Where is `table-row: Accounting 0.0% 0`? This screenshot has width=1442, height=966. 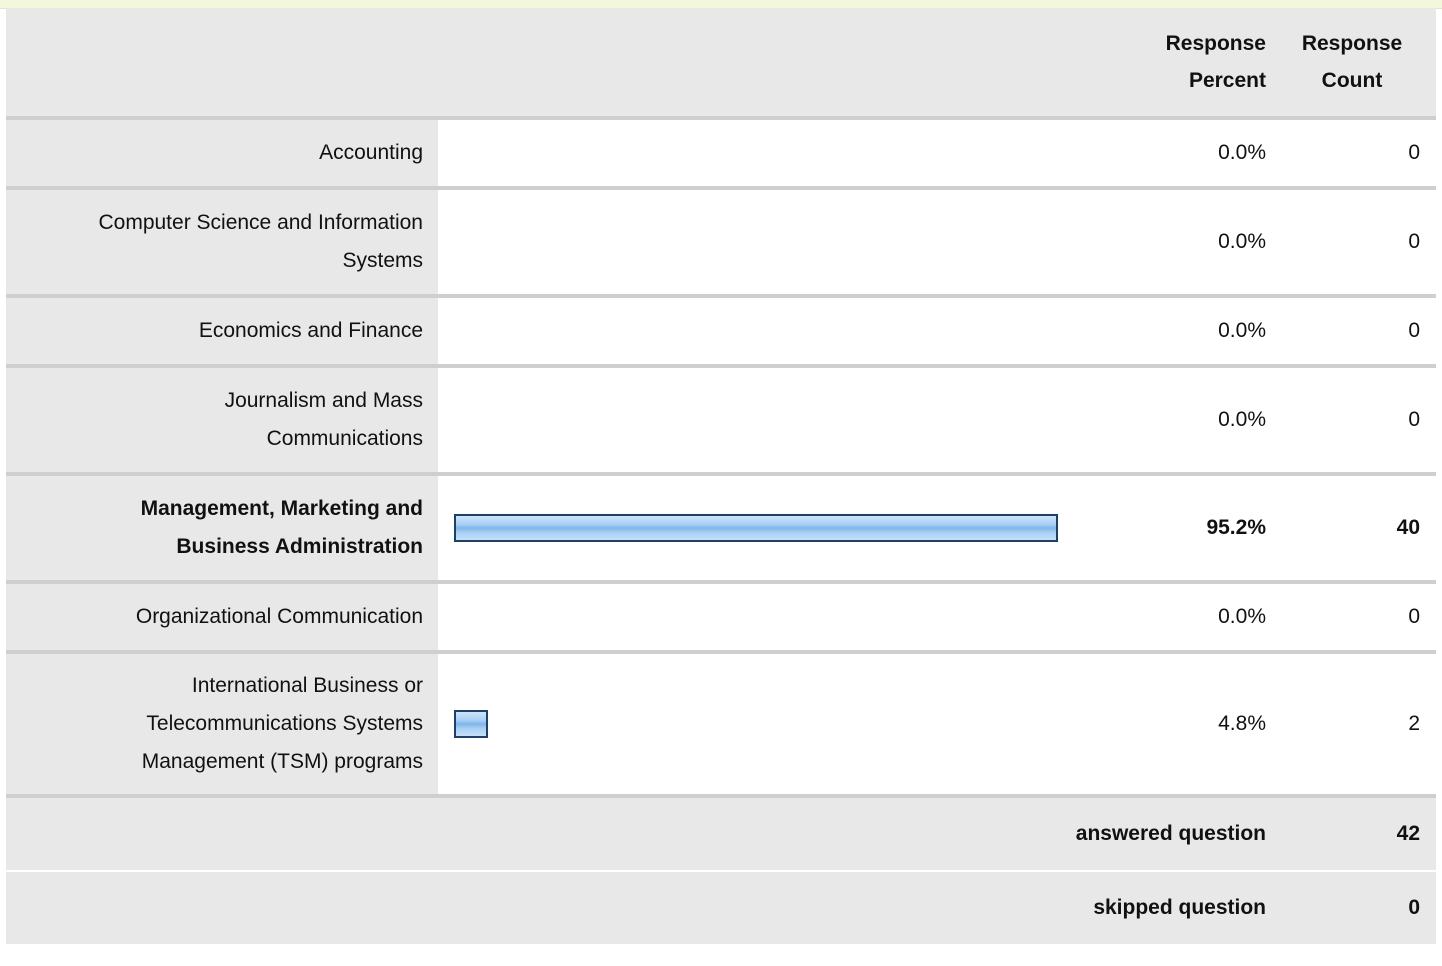 table-row: Accounting 0.0% 0 is located at coordinates (721, 153).